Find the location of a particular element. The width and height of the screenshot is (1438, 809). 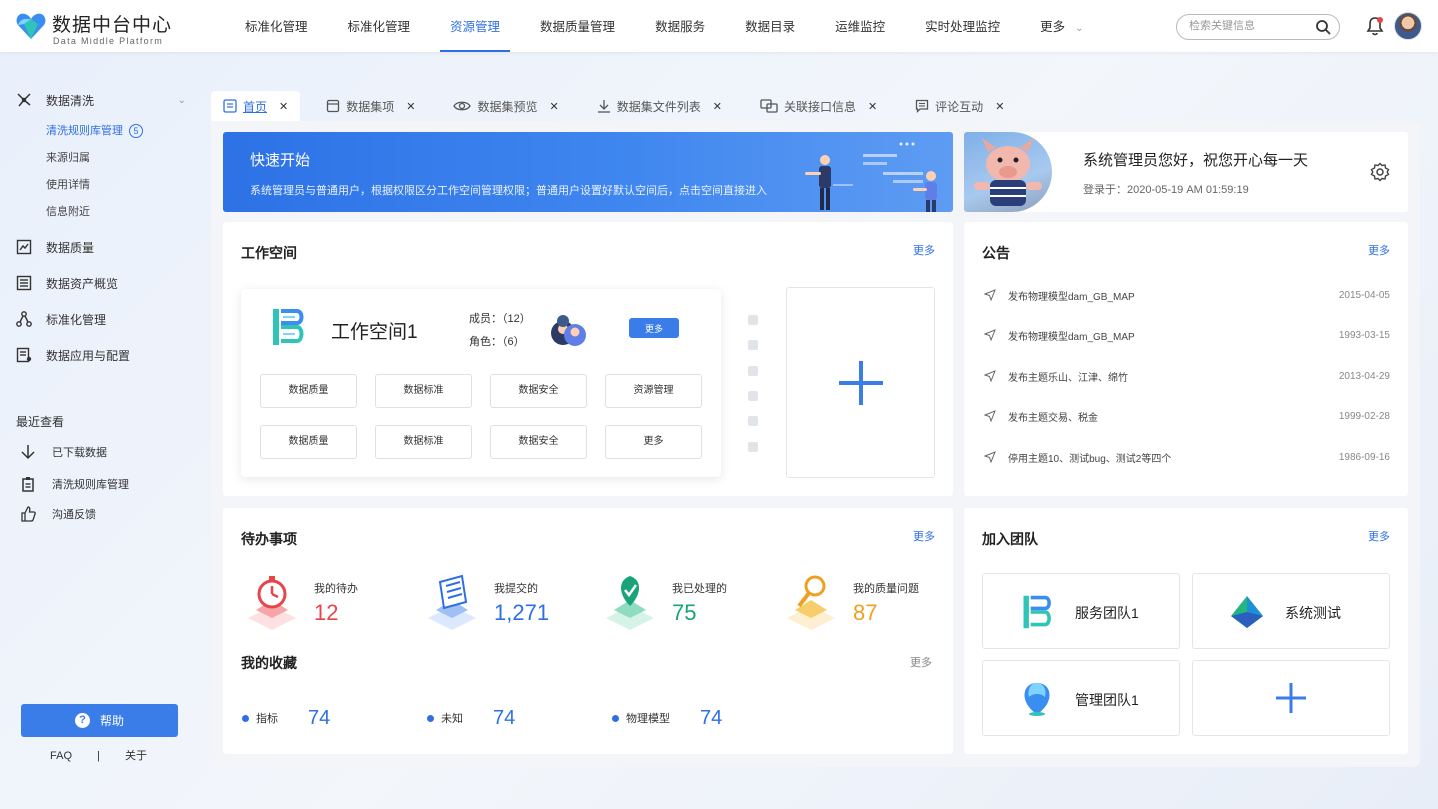

nav-item-standardization-2: 标准化管理 is located at coordinates (379, 26).